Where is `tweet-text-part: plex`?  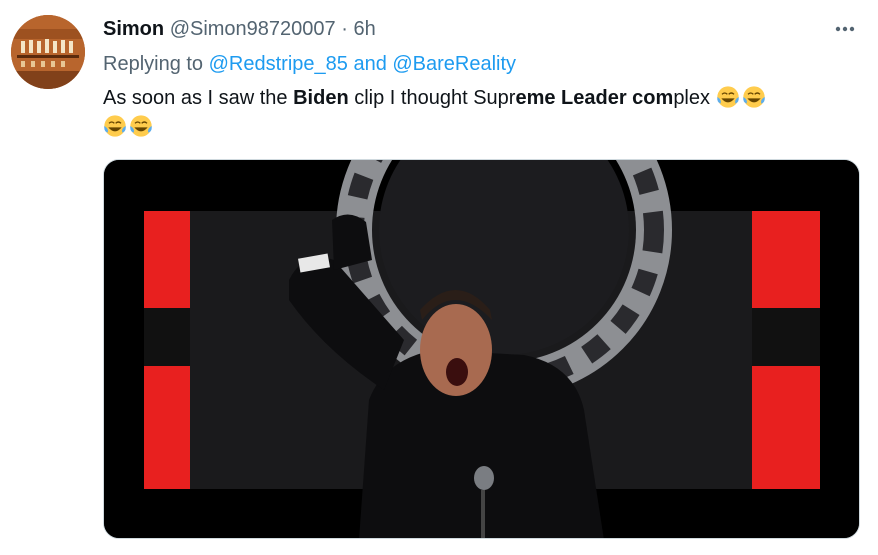 tweet-text-part: plex is located at coordinates (692, 98).